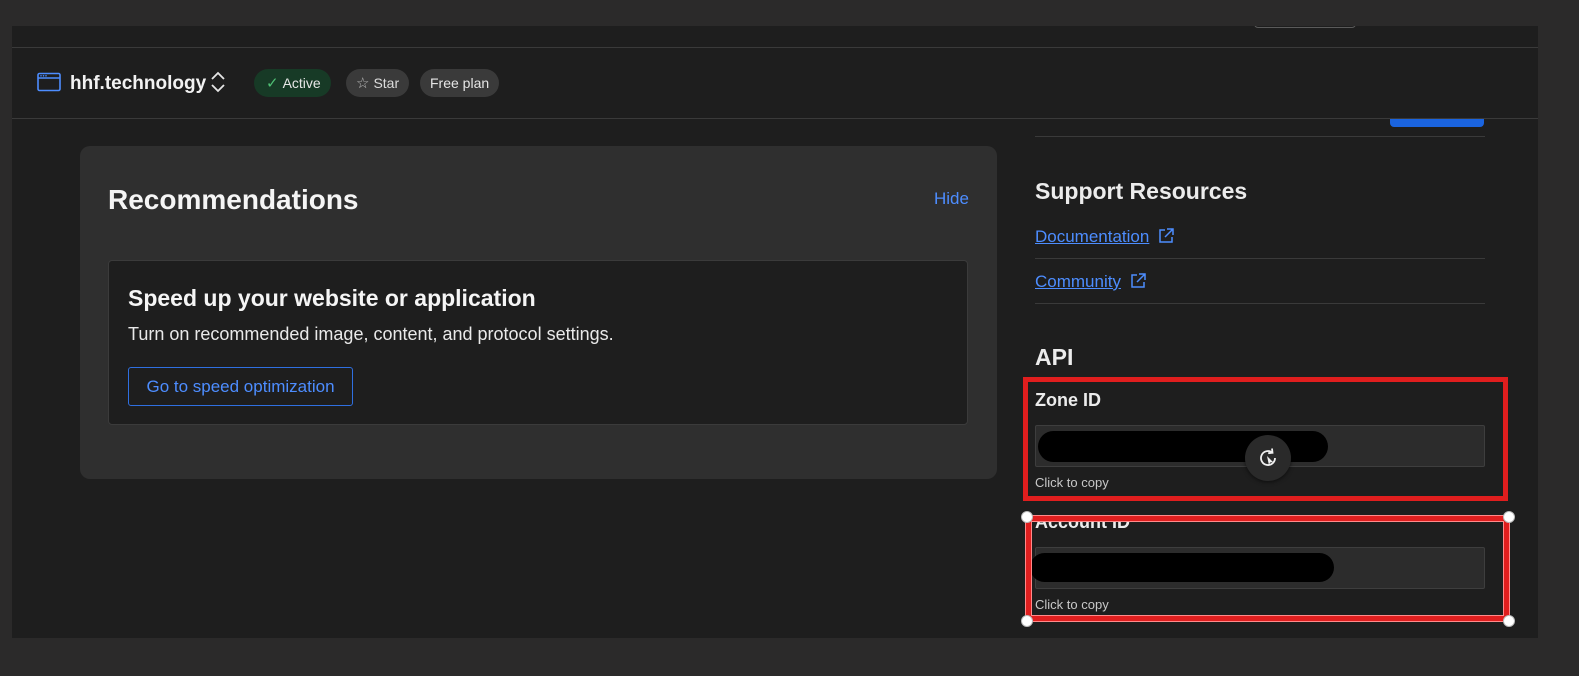  I want to click on speed-optimization-button: Go to speed optimization, so click(240, 386).